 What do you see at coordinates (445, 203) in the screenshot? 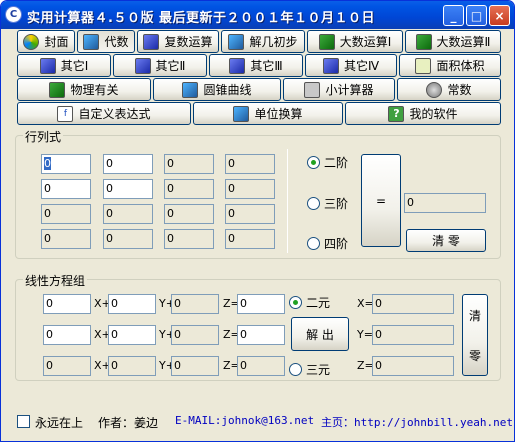
I see `determinant-result: 0` at bounding box center [445, 203].